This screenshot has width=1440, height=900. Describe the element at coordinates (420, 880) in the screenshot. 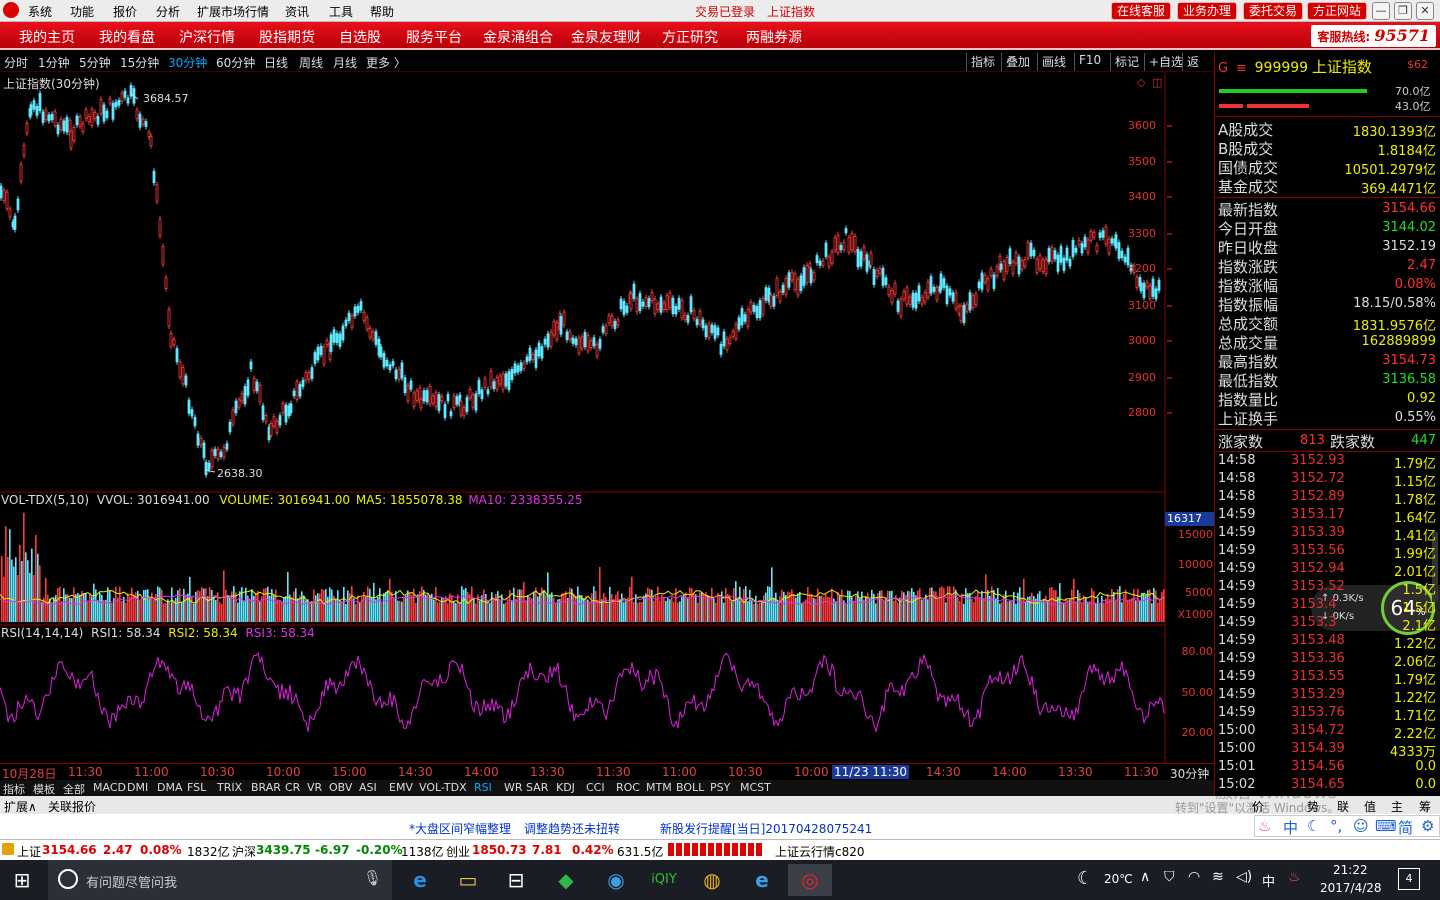

I see `edge-icon: e` at that location.